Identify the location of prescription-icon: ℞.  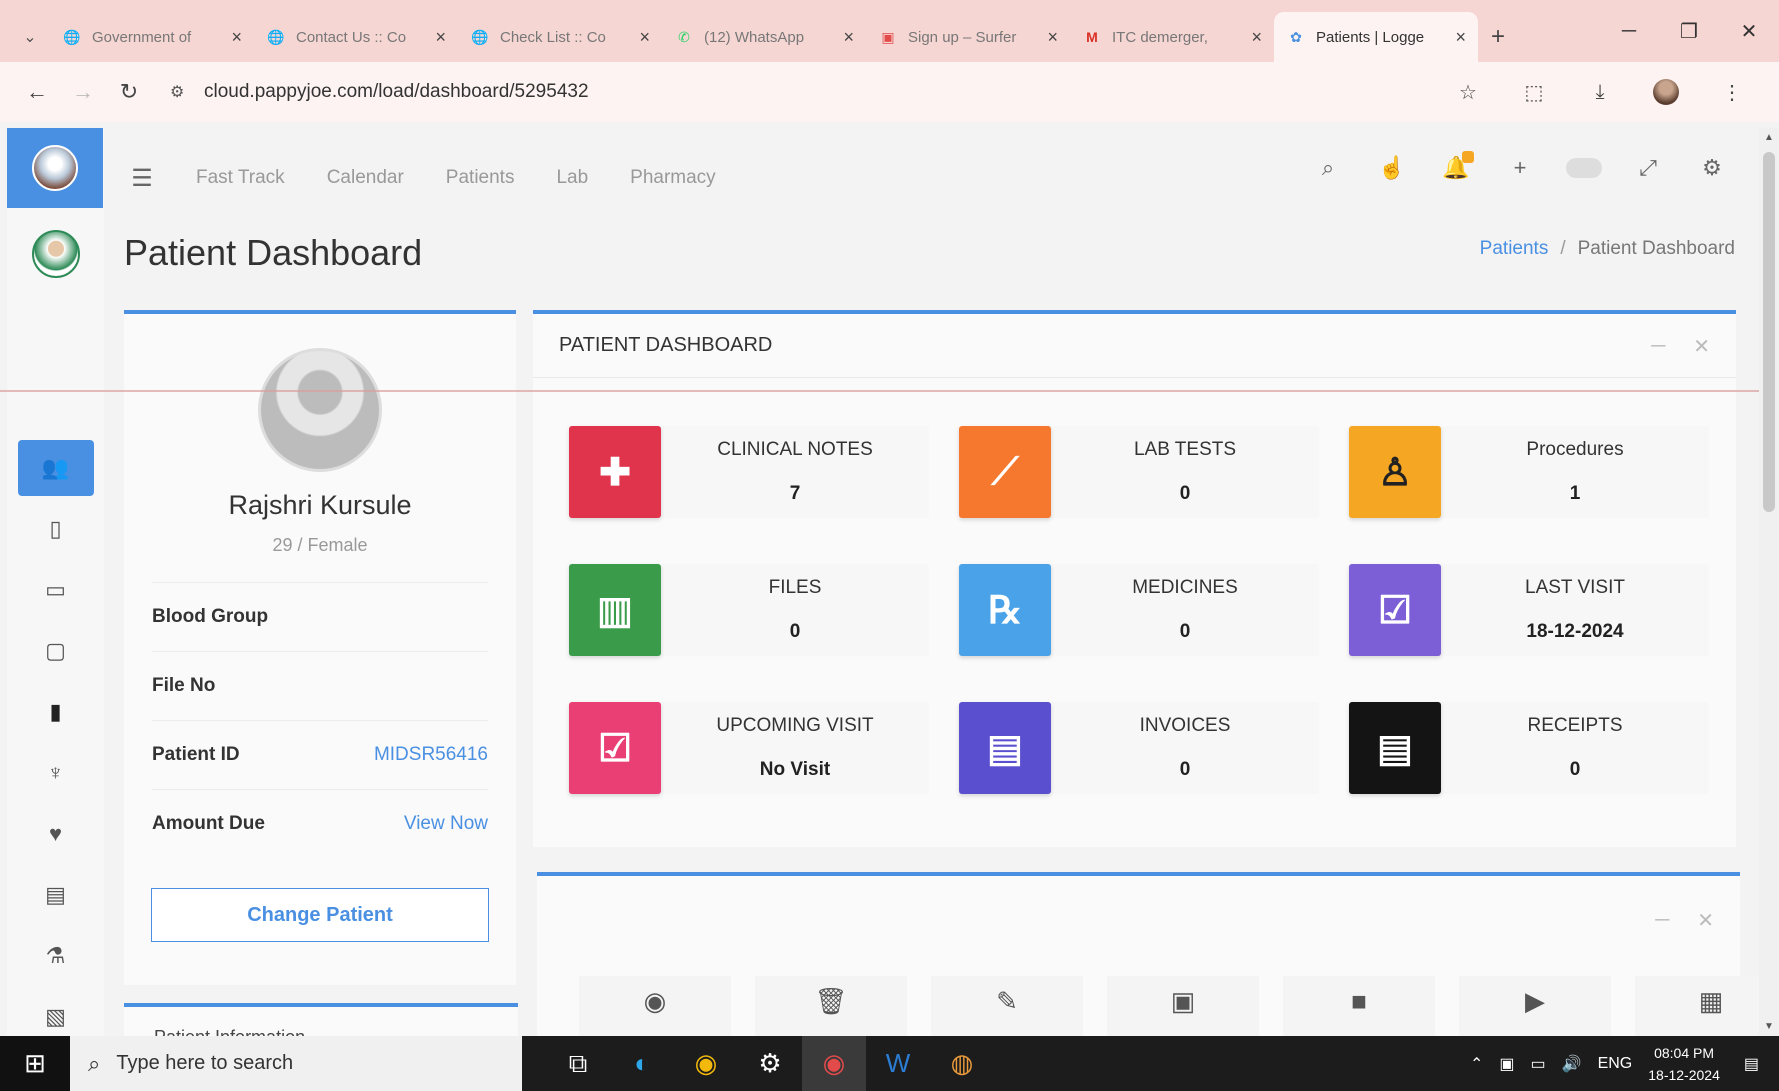
(1005, 610).